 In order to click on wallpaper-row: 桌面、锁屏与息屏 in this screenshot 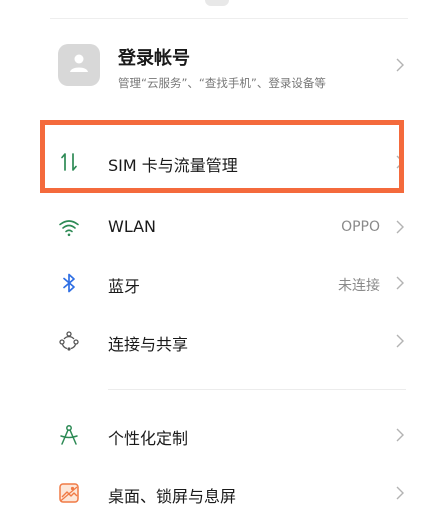, I will do `click(219, 494)`.